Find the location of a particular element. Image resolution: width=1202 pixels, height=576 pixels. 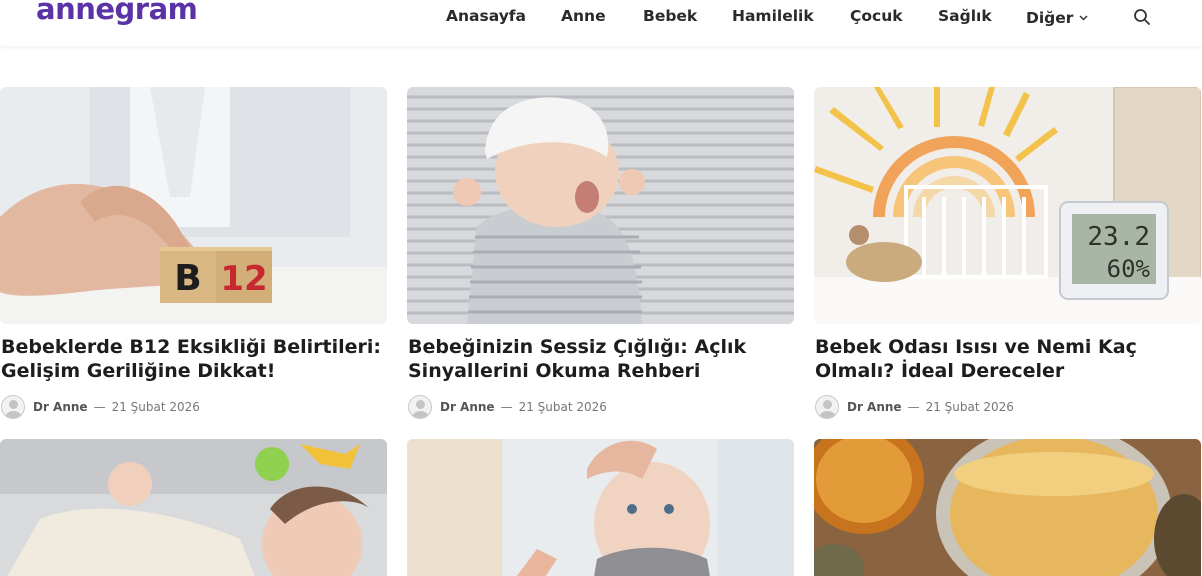

nav-item-bebek: Bebek is located at coordinates (670, 16).